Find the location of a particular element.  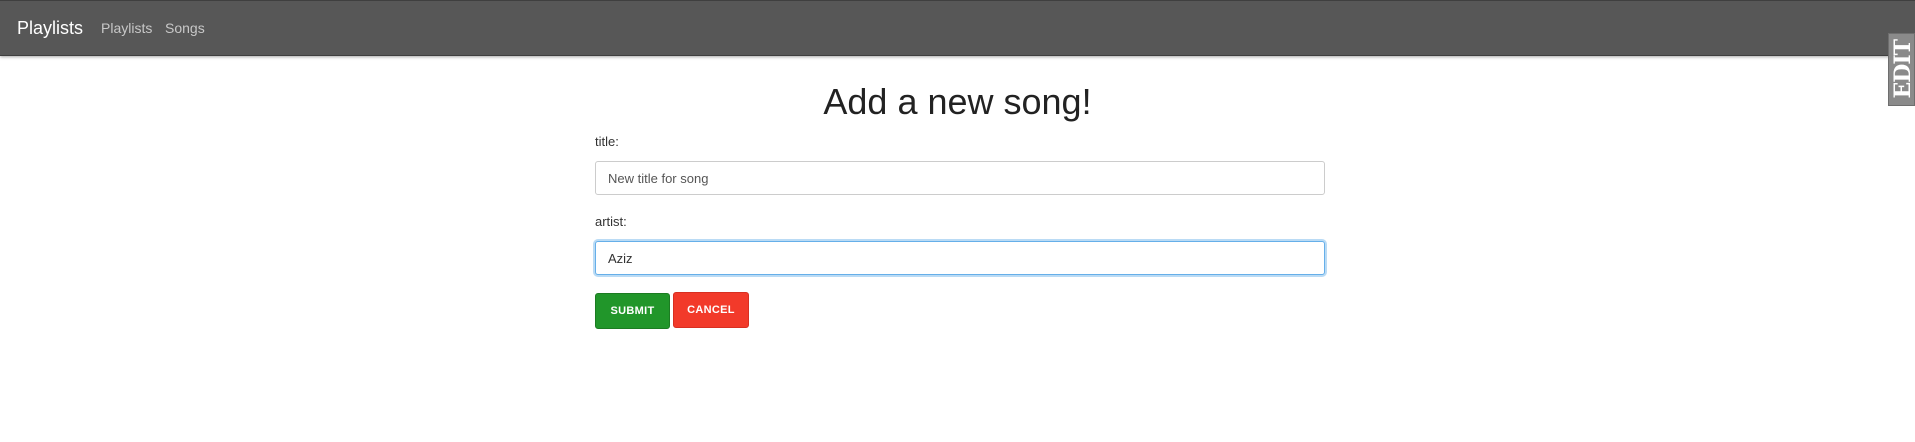

edit-side-tab-label: EDIT is located at coordinates (1902, 69).